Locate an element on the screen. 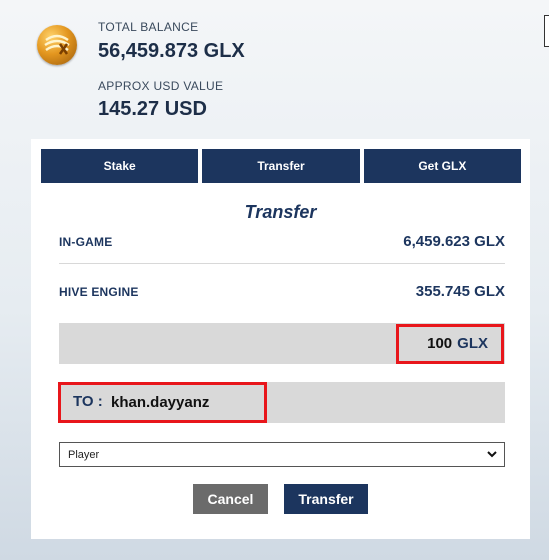 The width and height of the screenshot is (549, 560). transfer-button: Transfer is located at coordinates (326, 499).